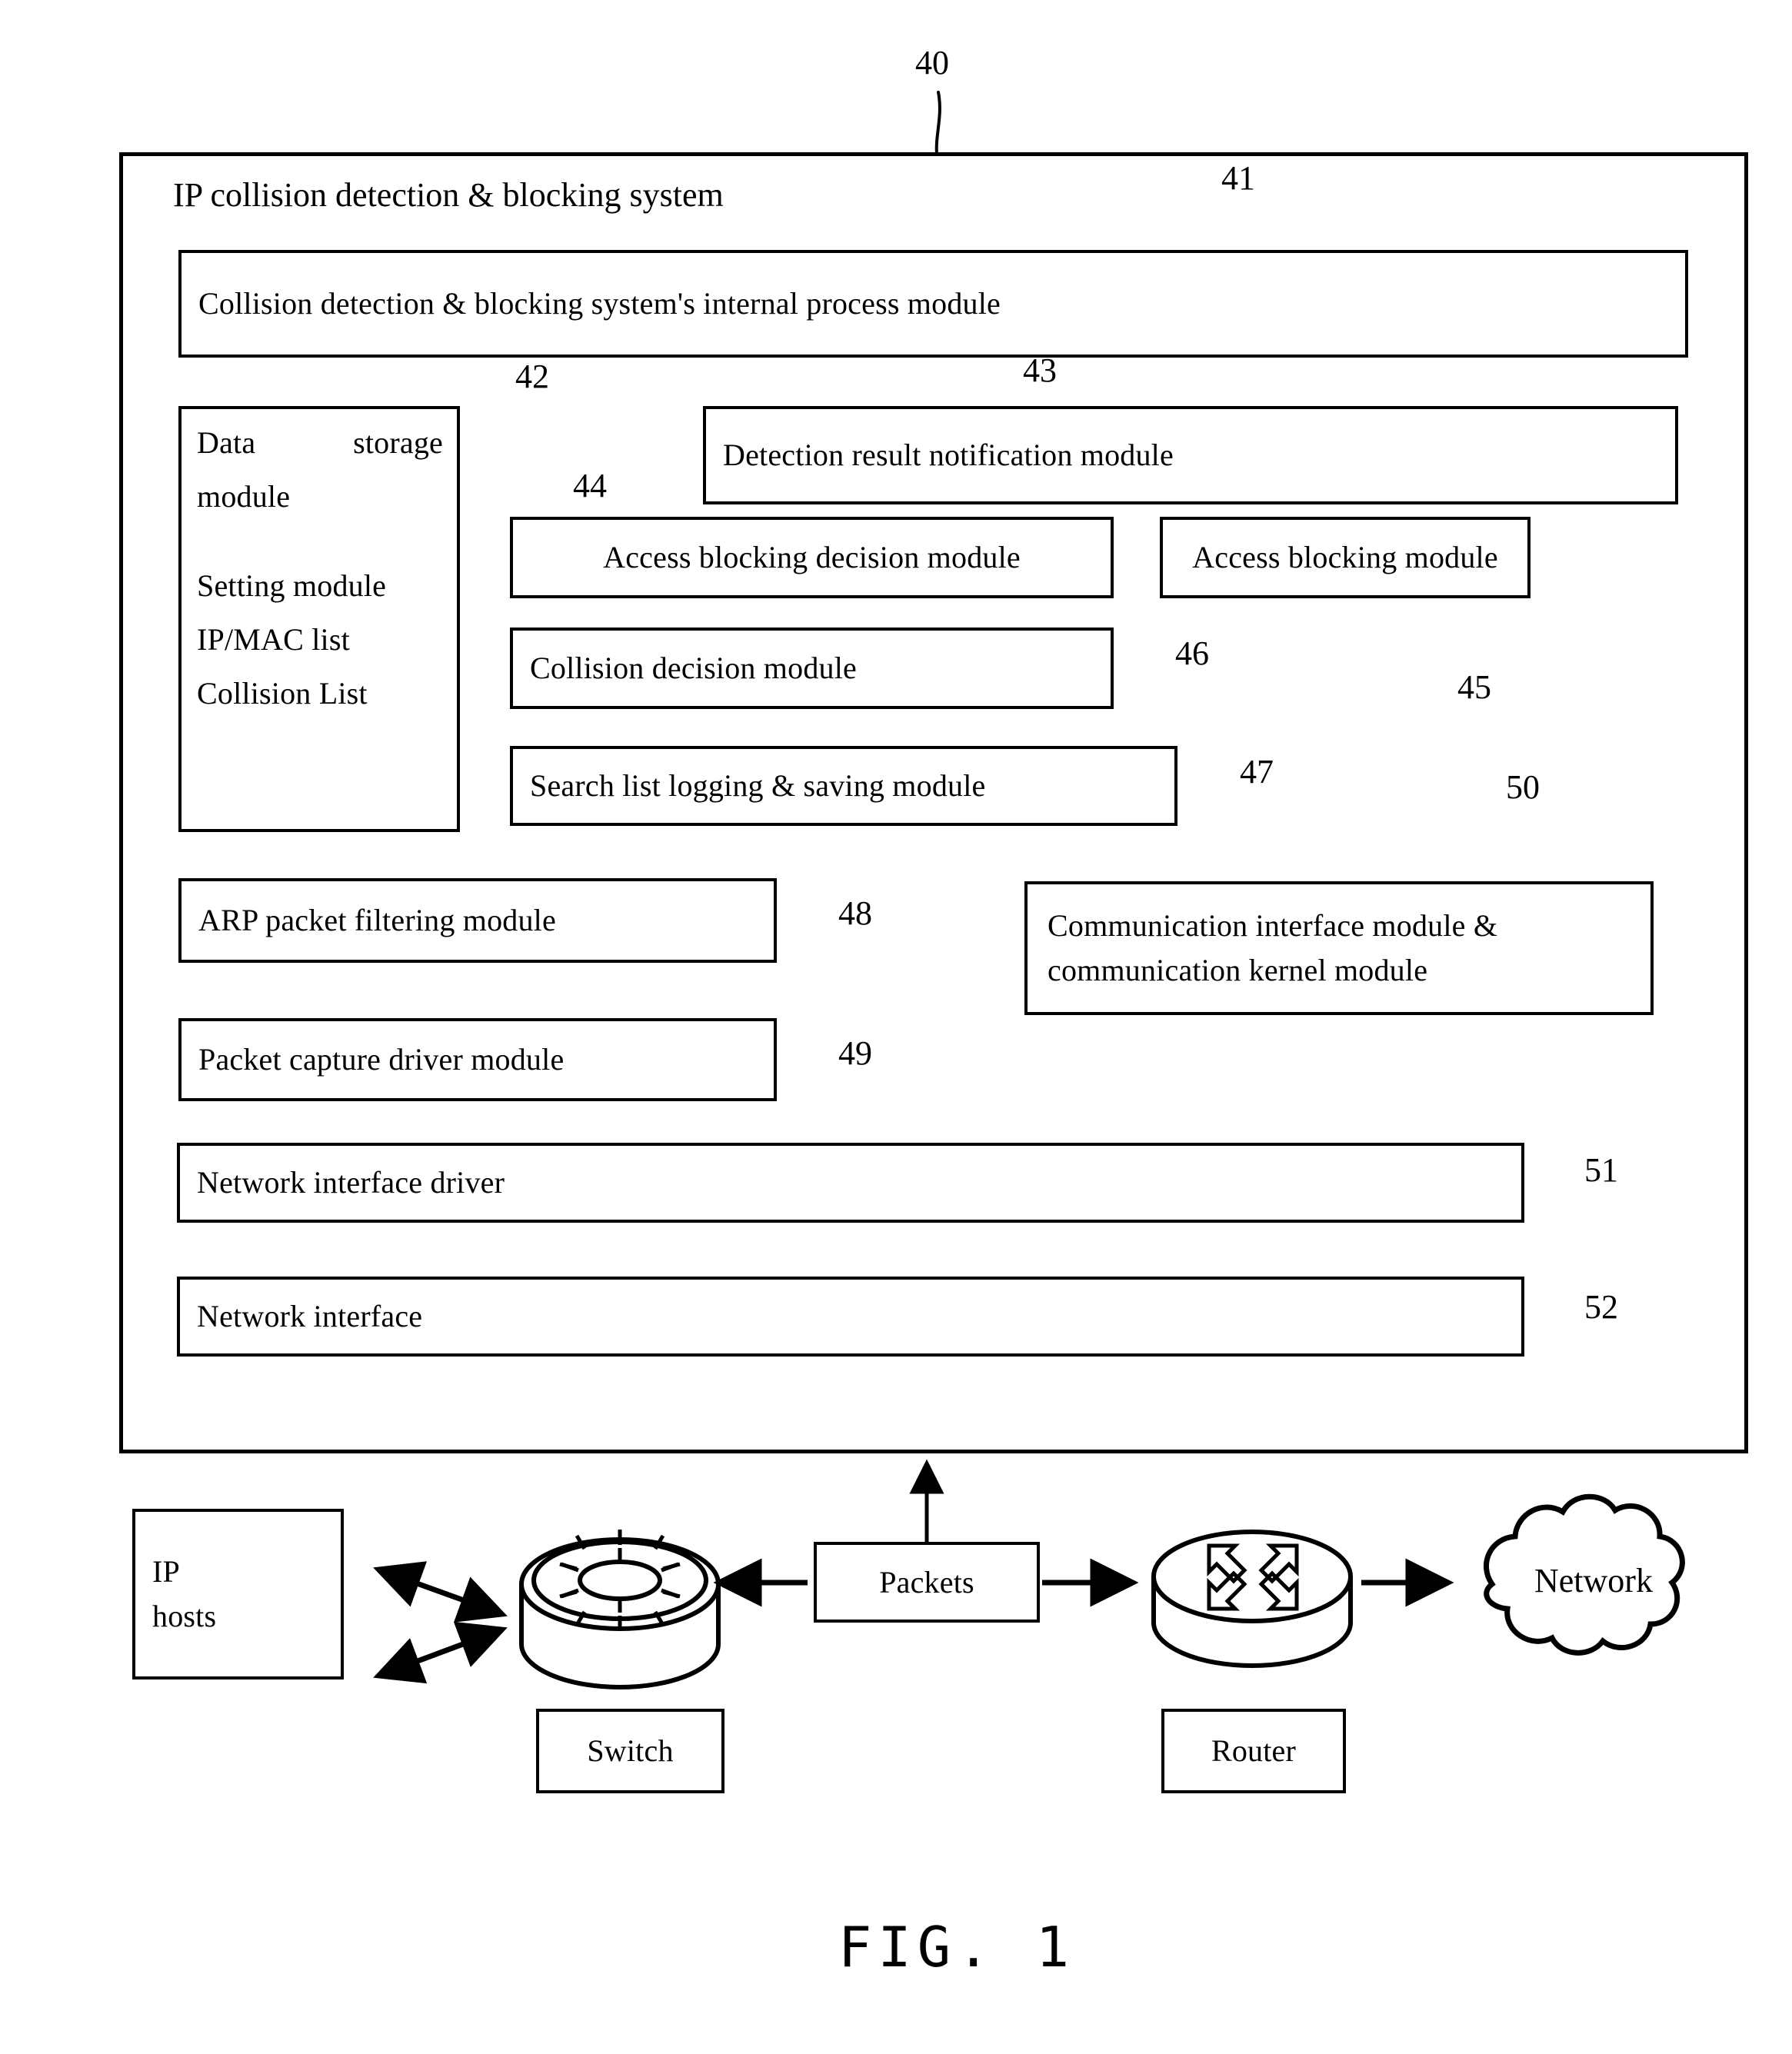 This screenshot has width=1792, height=2054. What do you see at coordinates (855, 1053) in the screenshot?
I see `ref-label-49: 49` at bounding box center [855, 1053].